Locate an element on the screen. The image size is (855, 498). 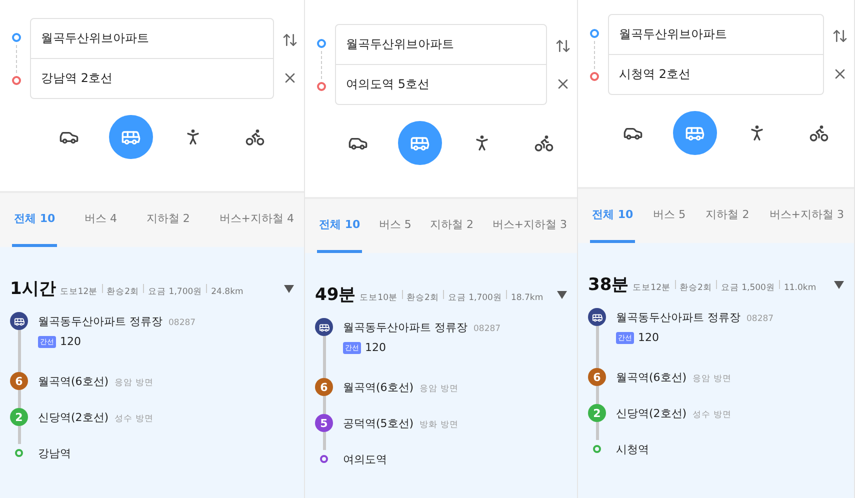
duration-text: 49분 is located at coordinates (335, 295).